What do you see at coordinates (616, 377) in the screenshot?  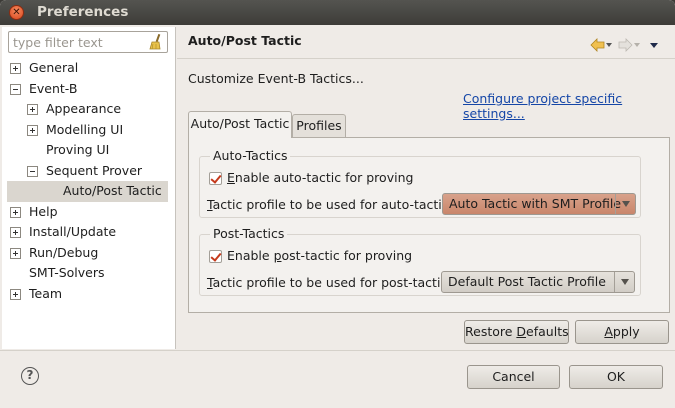 I see `ok-button: OK` at bounding box center [616, 377].